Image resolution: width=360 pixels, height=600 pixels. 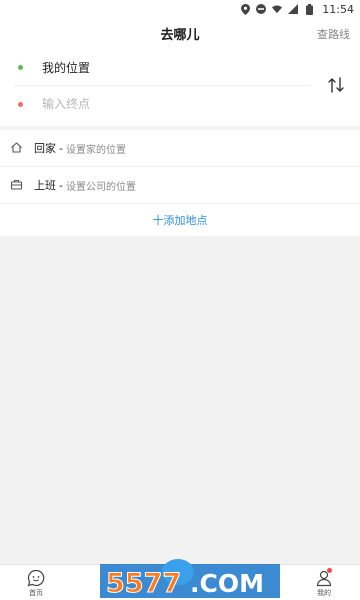 What do you see at coordinates (338, 9) in the screenshot?
I see `status-time: 11:54` at bounding box center [338, 9].